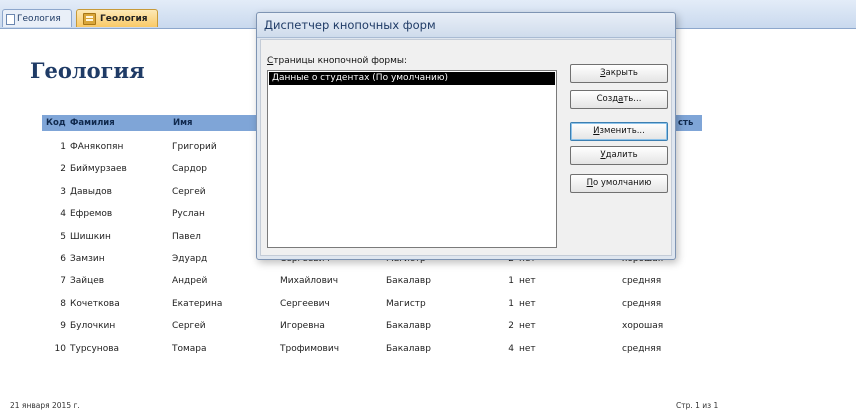 The width and height of the screenshot is (856, 416). Describe the element at coordinates (186, 236) in the screenshot. I see `cell-name: Павел` at that location.